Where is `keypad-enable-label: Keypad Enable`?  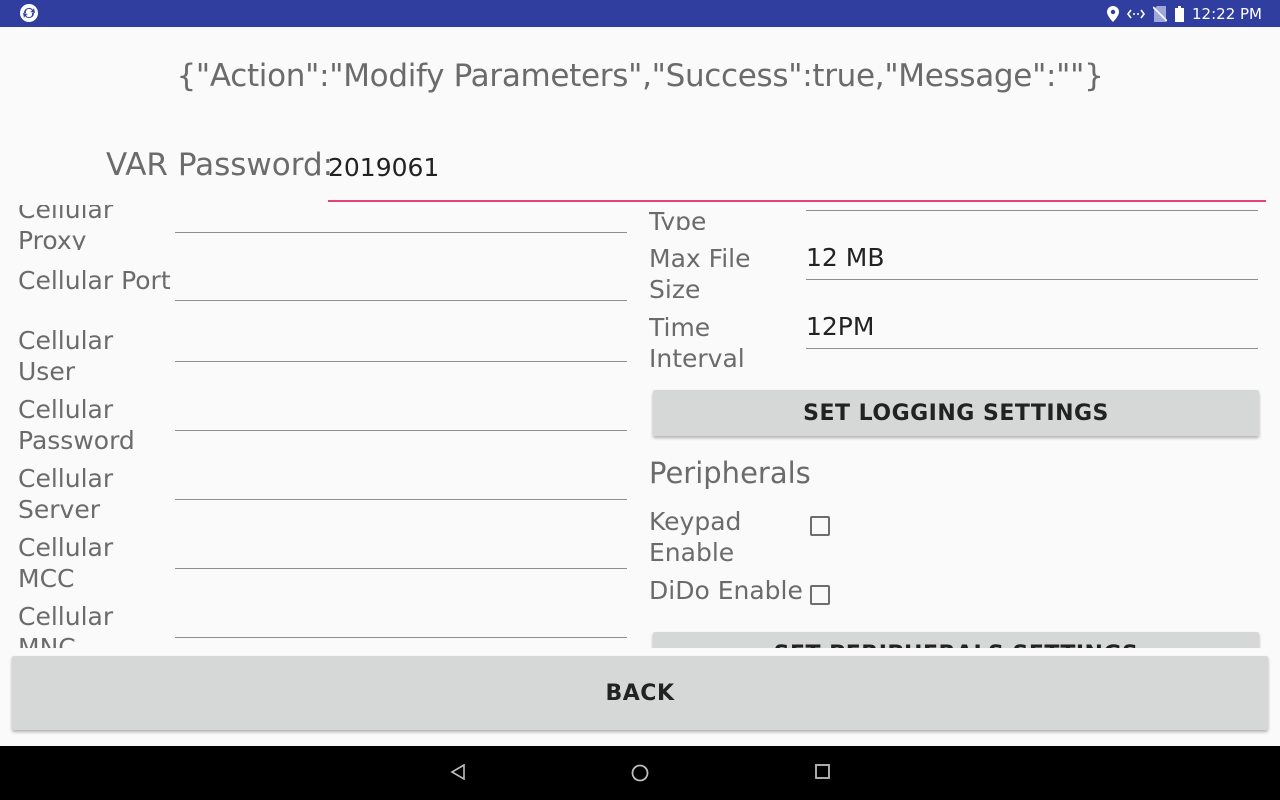
keypad-enable-label: Keypad Enable is located at coordinates (695, 537).